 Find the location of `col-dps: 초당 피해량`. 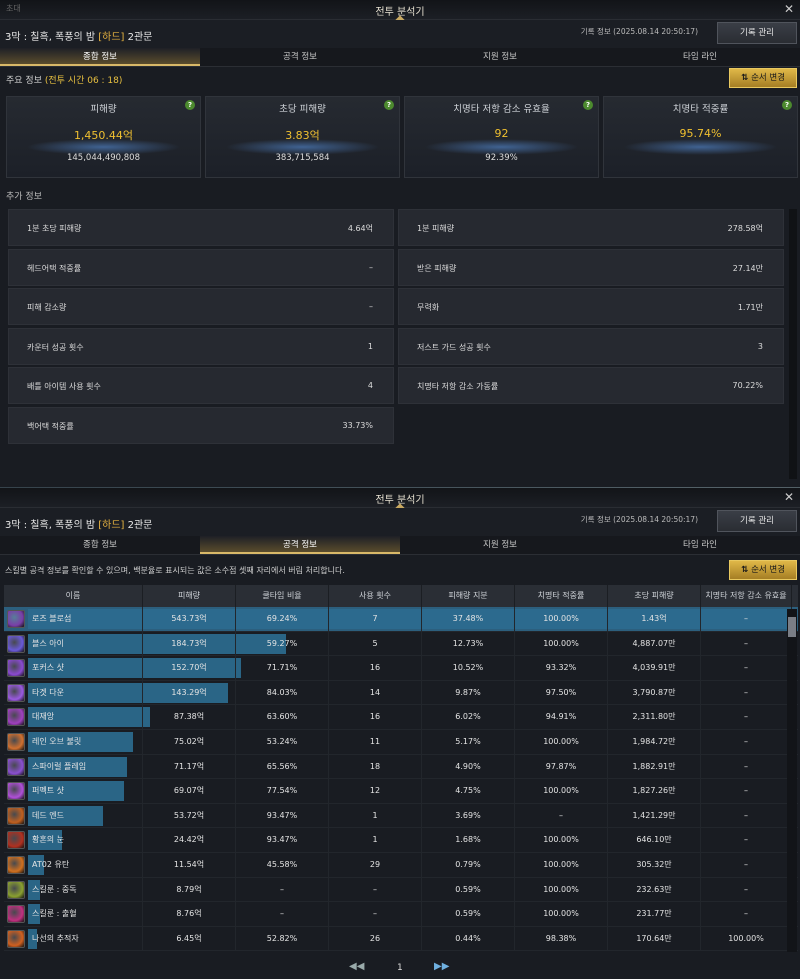

col-dps: 초당 피해량 is located at coordinates (654, 596).